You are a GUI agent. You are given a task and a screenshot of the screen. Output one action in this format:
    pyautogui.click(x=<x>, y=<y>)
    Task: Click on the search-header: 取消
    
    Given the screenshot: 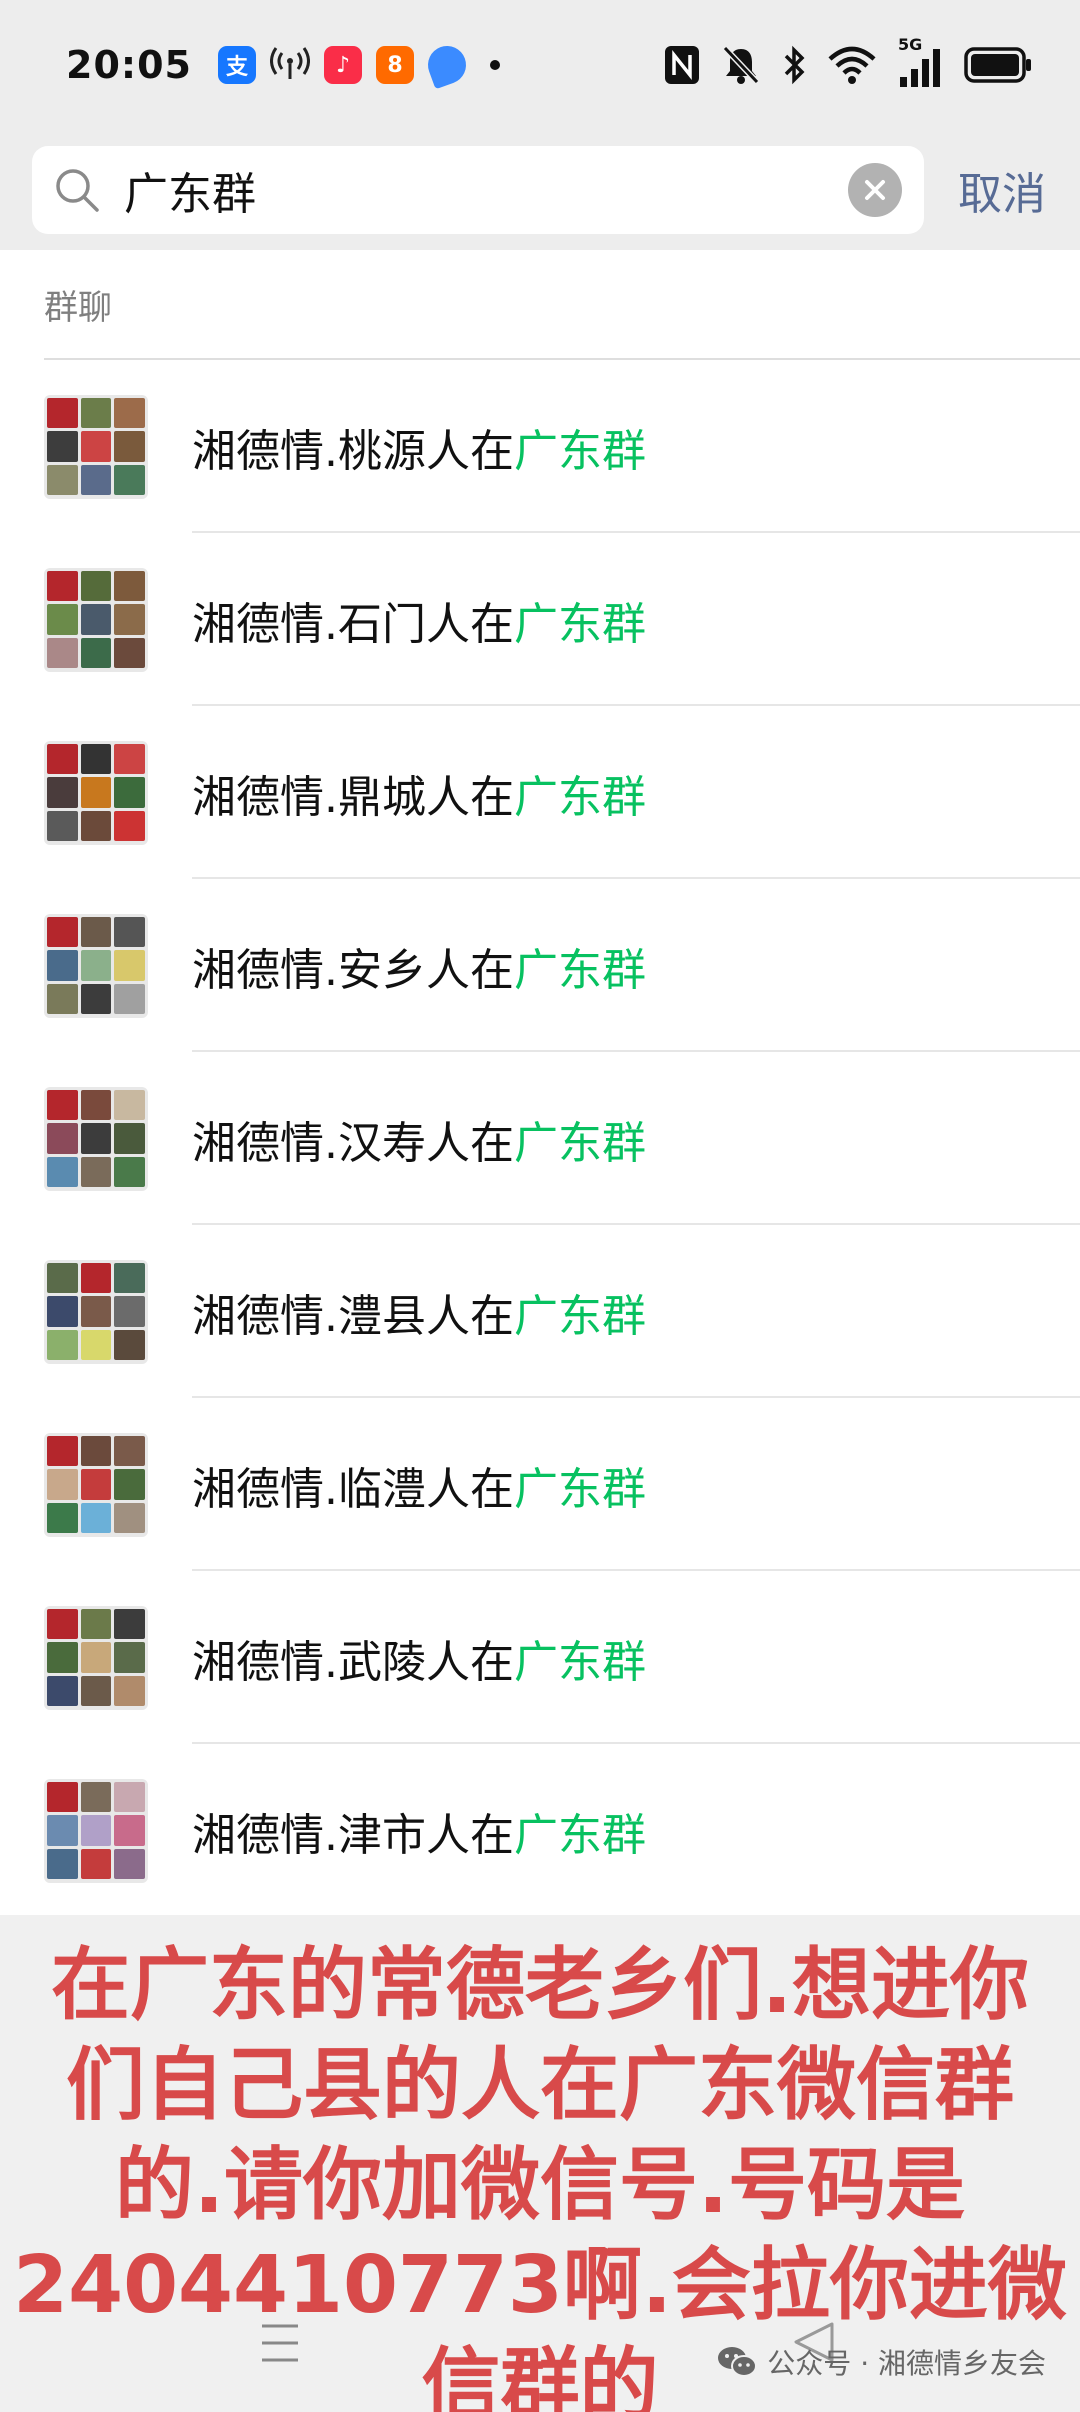 What is the action you would take?
    pyautogui.click(x=540, y=190)
    